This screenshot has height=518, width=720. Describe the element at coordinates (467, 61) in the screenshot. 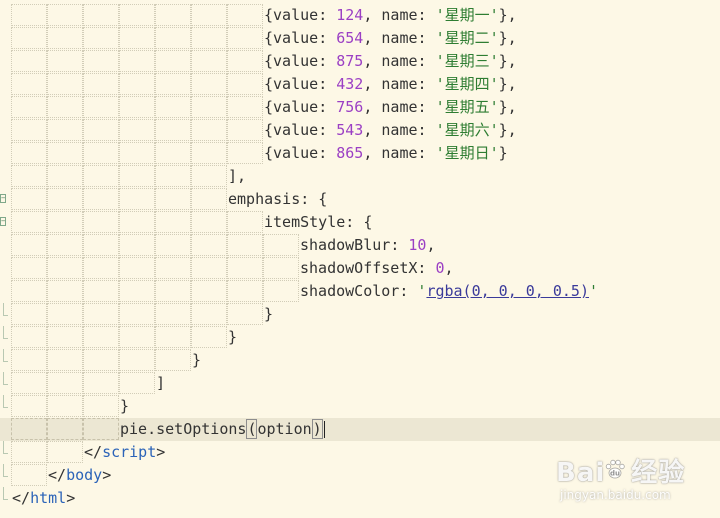

I see `code-token-str: '星期三'` at that location.